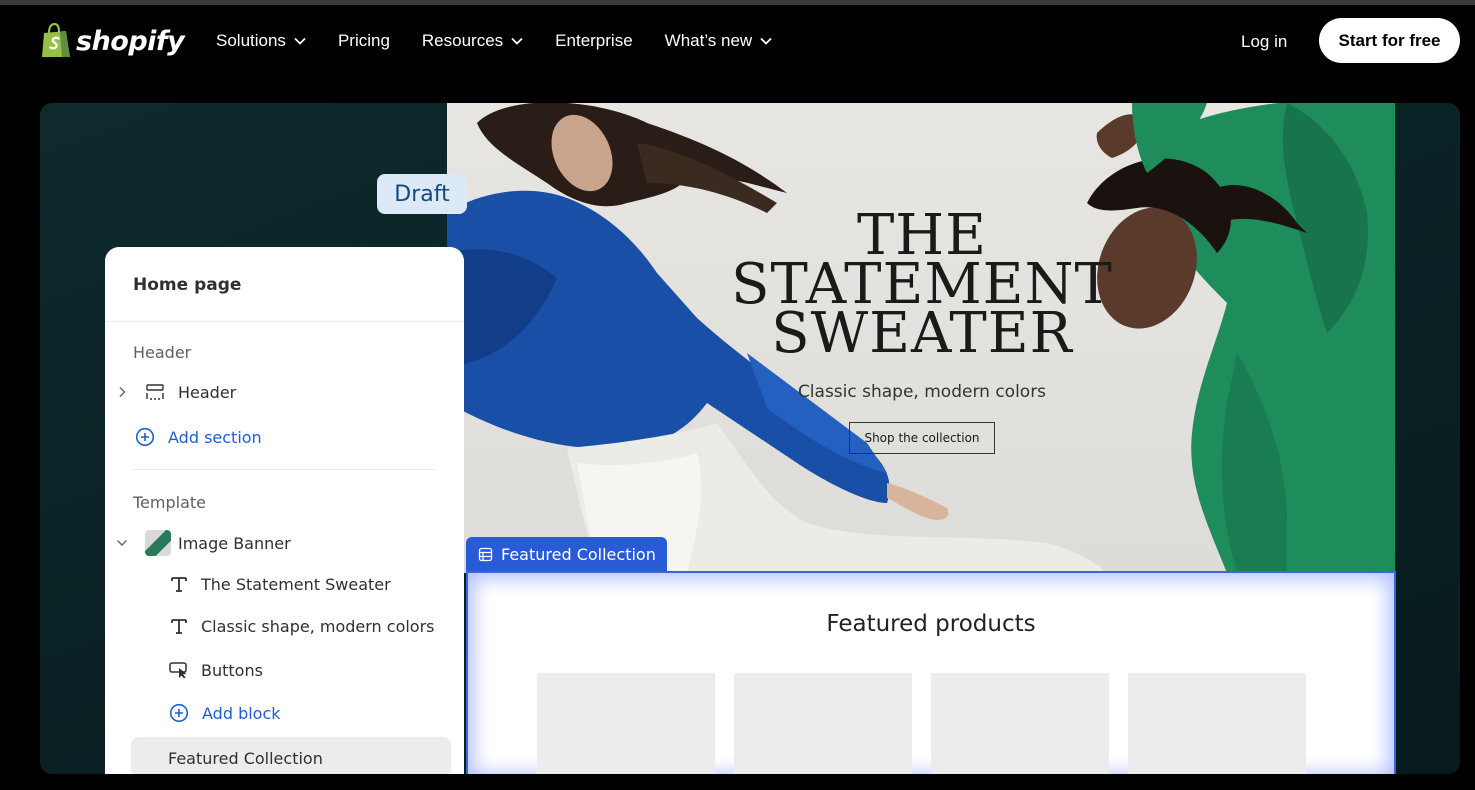 The width and height of the screenshot is (1475, 790). I want to click on block-item-statement-sweater: The Statement Sweater, so click(280, 584).